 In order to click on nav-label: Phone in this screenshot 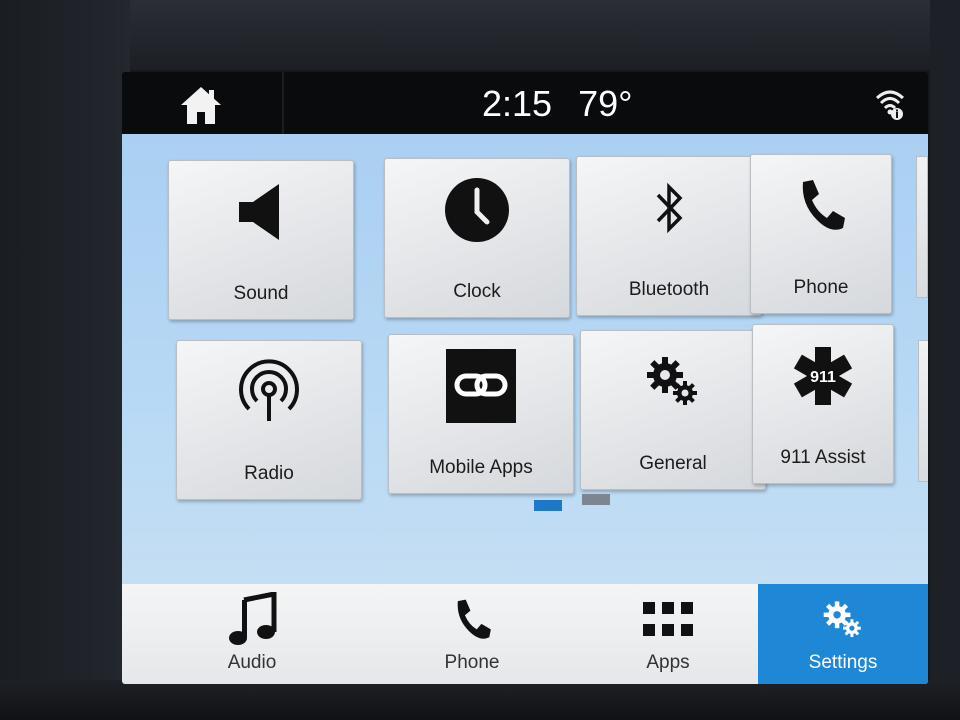, I will do `click(472, 662)`.